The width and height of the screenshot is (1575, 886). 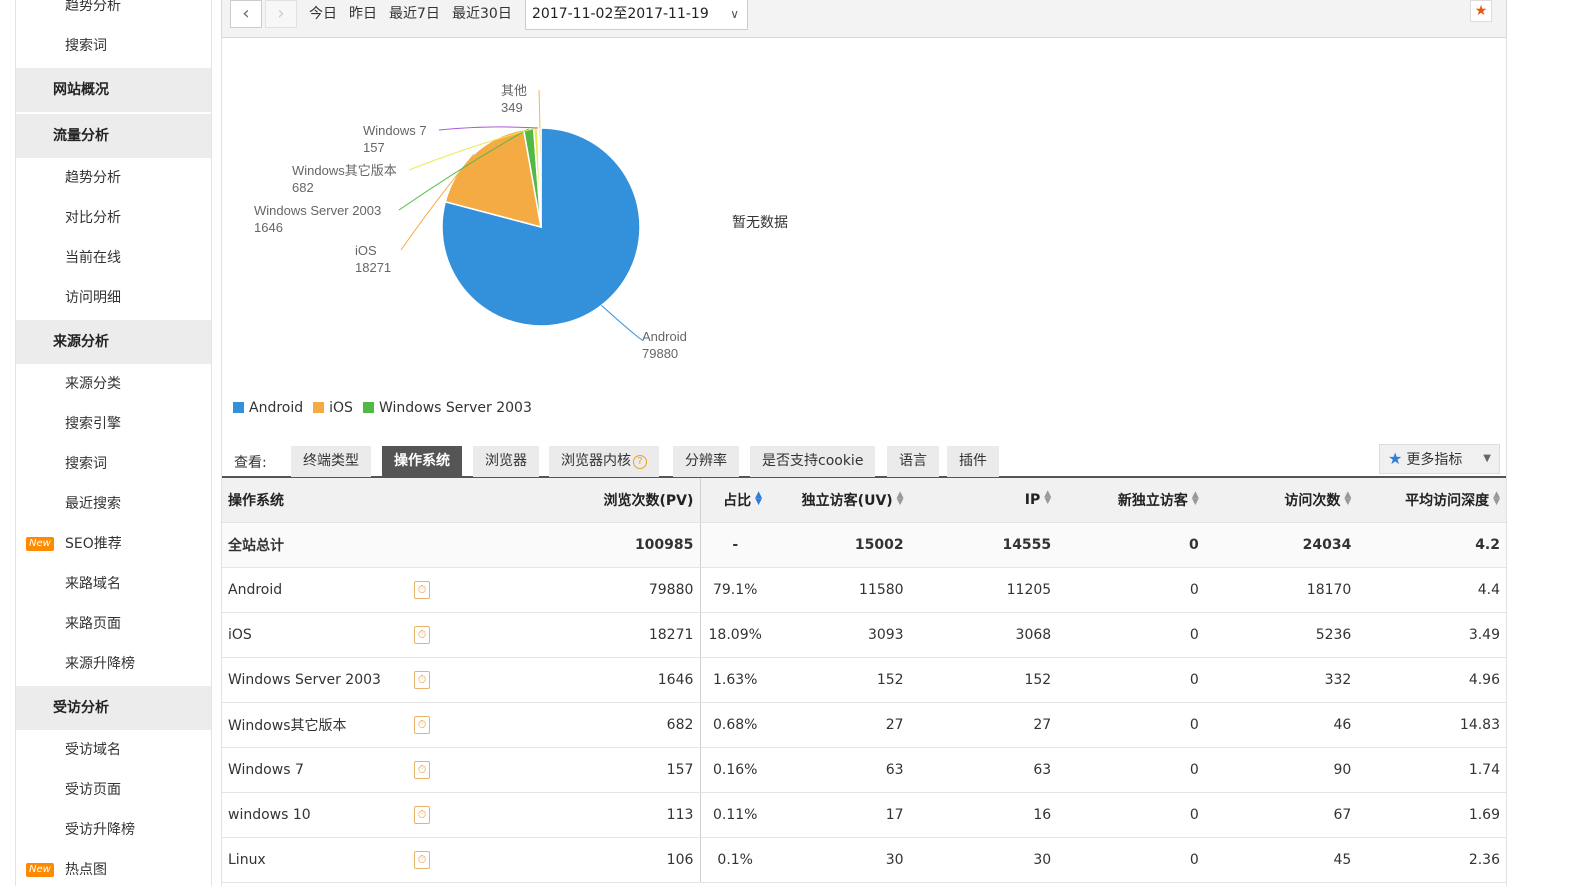 What do you see at coordinates (1282, 500) in the screenshot?
I see `column-header: 访问次数 ▲ ▼` at bounding box center [1282, 500].